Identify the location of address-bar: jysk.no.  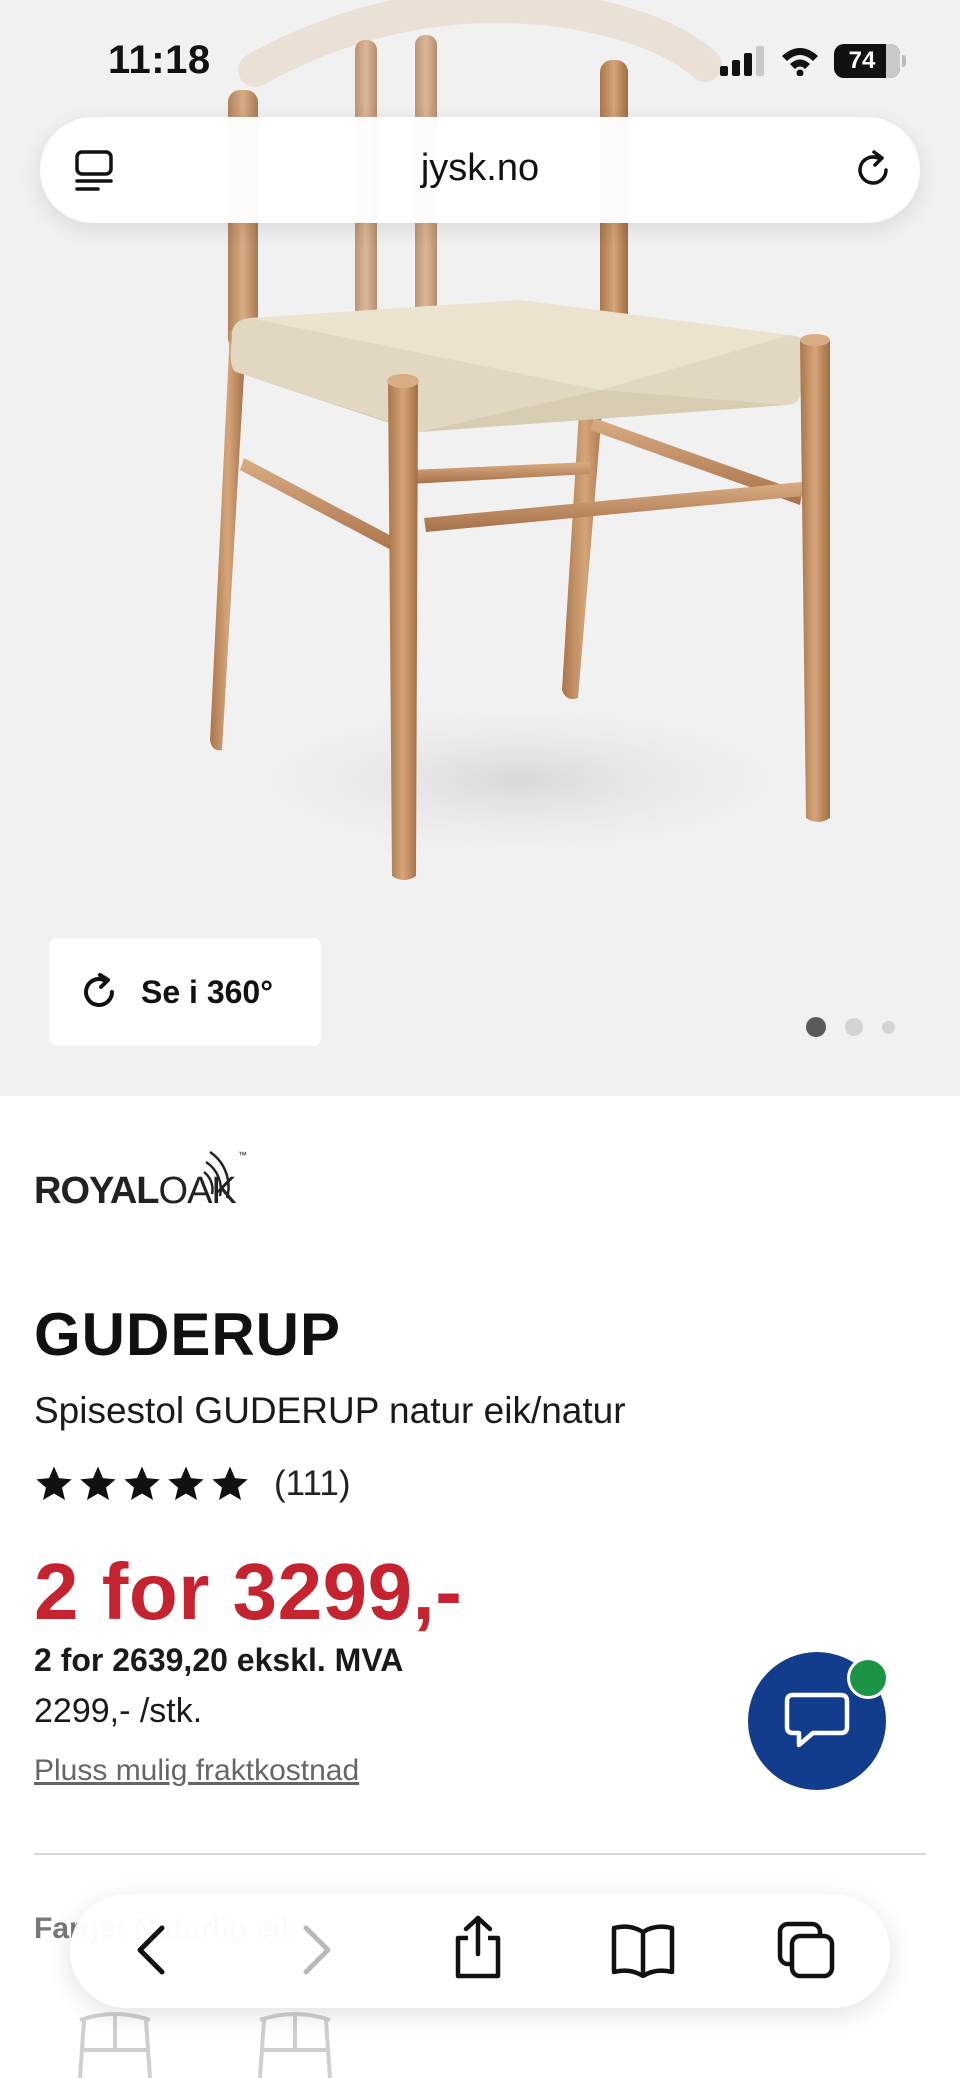
(480, 170).